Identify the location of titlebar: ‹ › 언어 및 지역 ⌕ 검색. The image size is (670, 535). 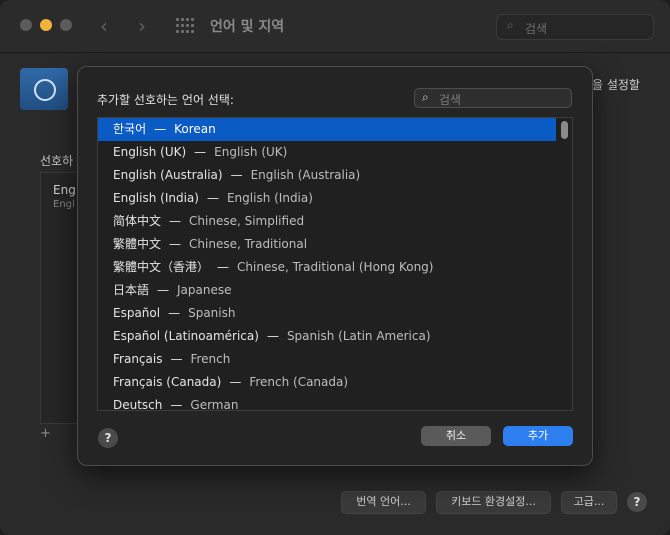
(335, 26).